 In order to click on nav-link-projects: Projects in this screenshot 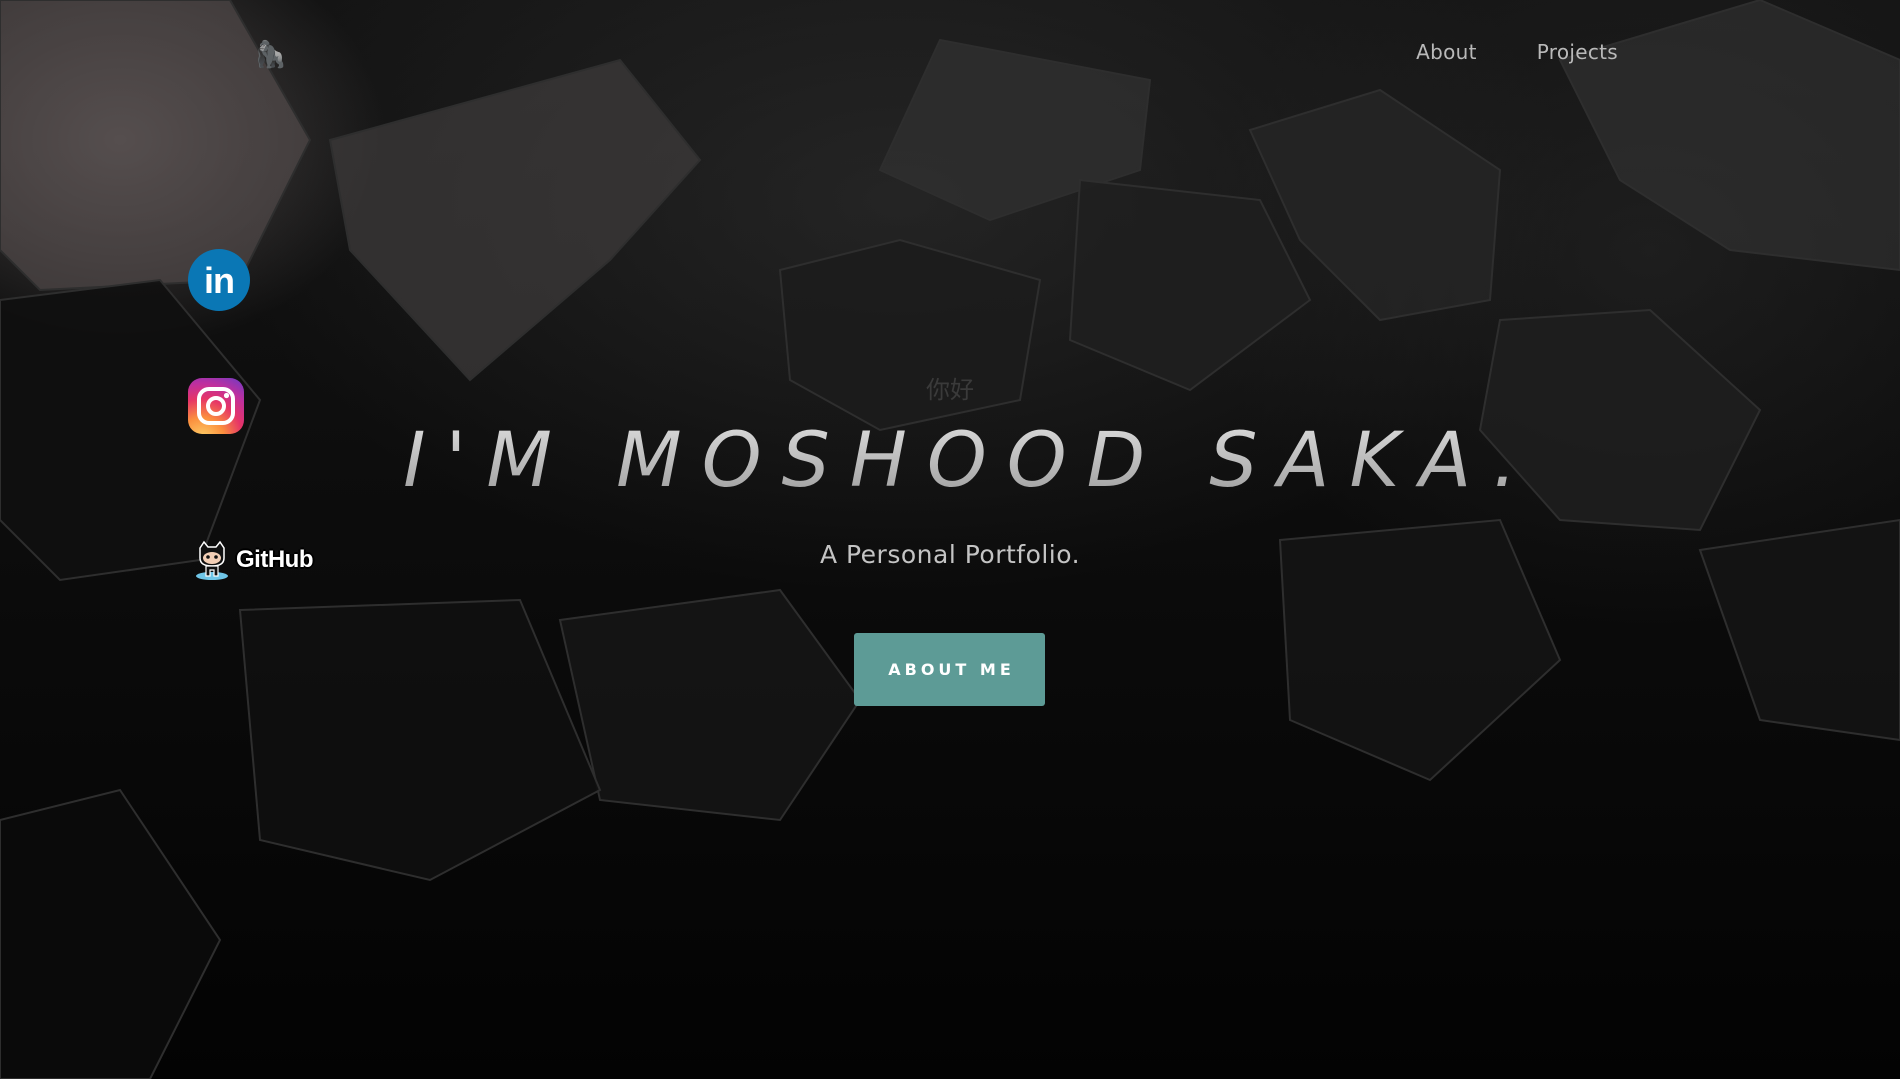, I will do `click(1577, 52)`.